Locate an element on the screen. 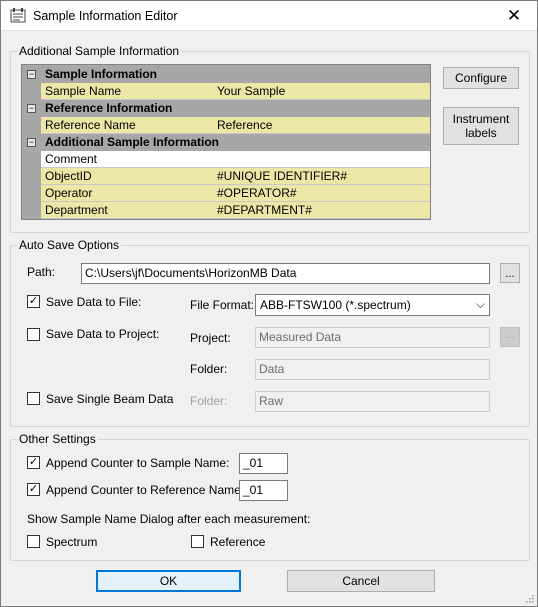 The height and width of the screenshot is (607, 538). append-counter-sample-checkbox: ✓ is located at coordinates (33, 462).